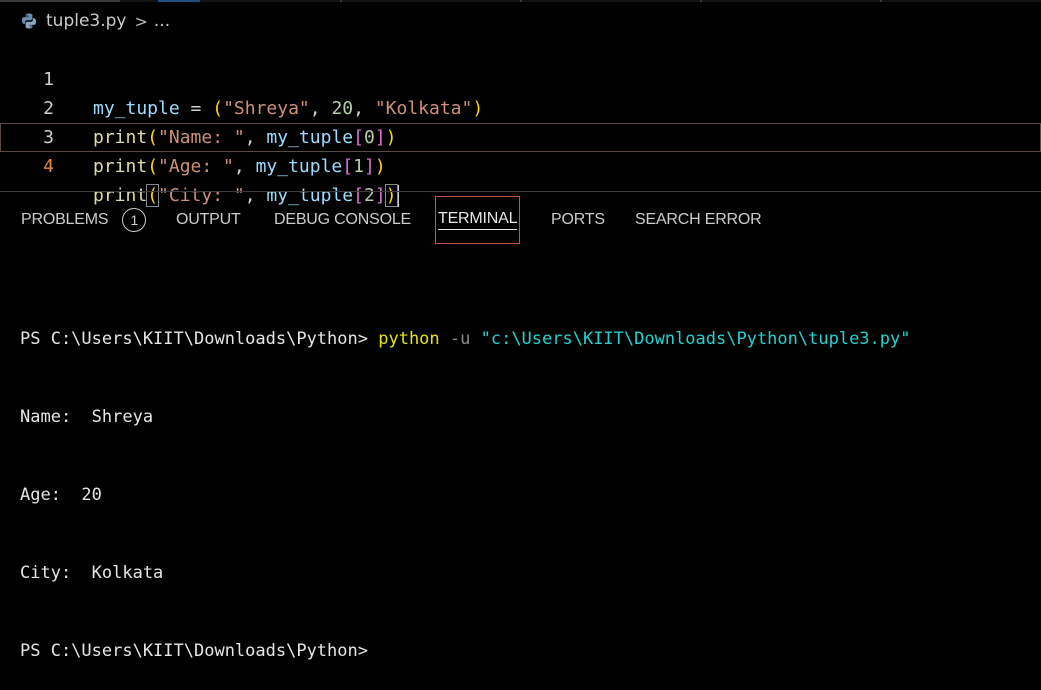 Image resolution: width=1041 pixels, height=690 pixels. What do you see at coordinates (86, 21) in the screenshot?
I see `breadcrumb-file: tuple3.py` at bounding box center [86, 21].